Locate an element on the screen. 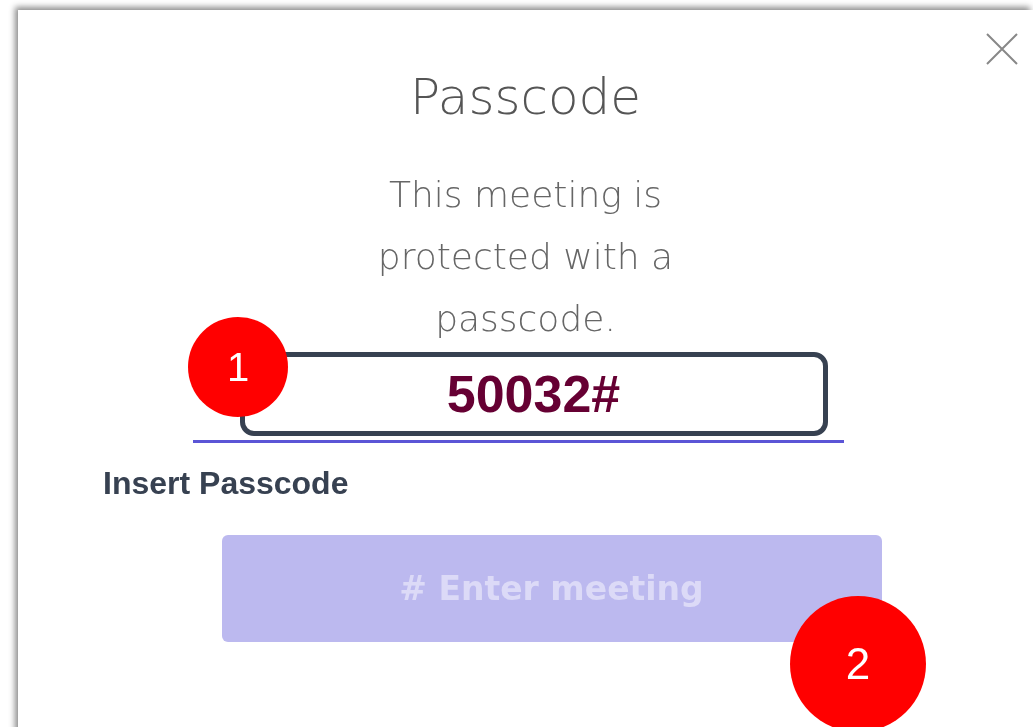 This screenshot has width=1033, height=727. dialog-message: This meeting is protected with a passcode. is located at coordinates (525, 257).